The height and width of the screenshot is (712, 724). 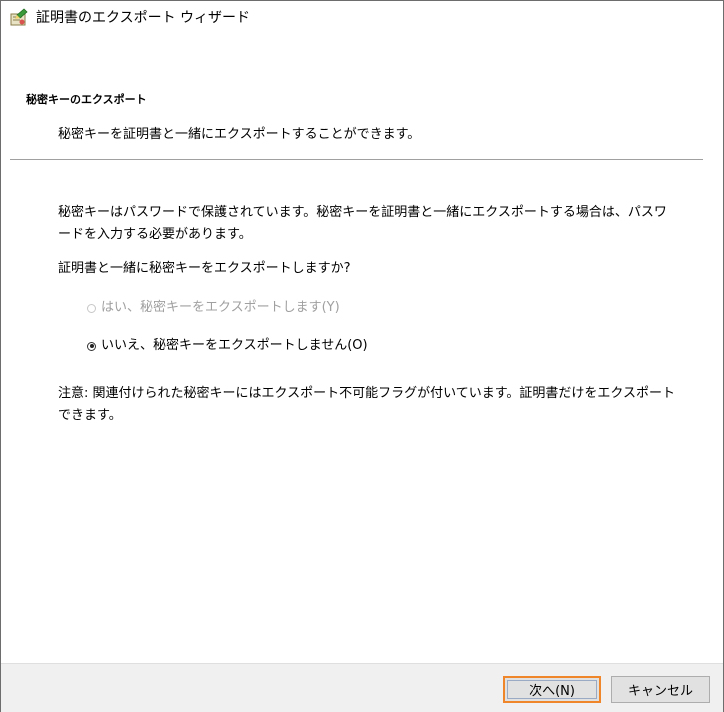 What do you see at coordinates (91, 346) in the screenshot?
I see `radio-button-no` at bounding box center [91, 346].